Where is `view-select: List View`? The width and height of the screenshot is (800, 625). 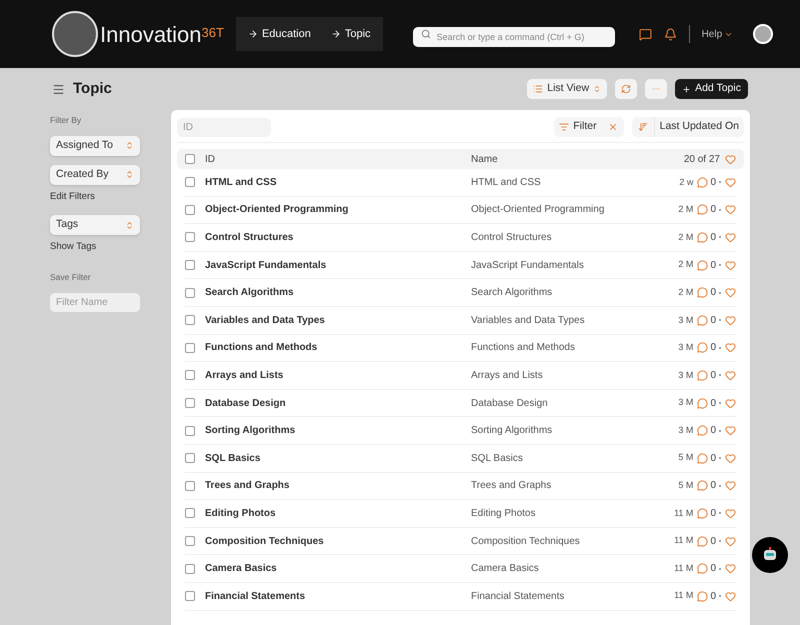 view-select: List View is located at coordinates (567, 89).